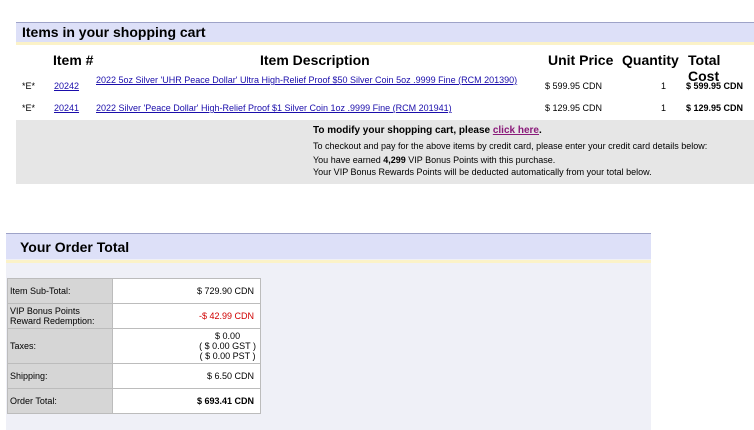 Image resolution: width=754 pixels, height=430 pixels. Describe the element at coordinates (227, 346) in the screenshot. I see `taxes-gst: ( $ 0.00 GST )` at that location.